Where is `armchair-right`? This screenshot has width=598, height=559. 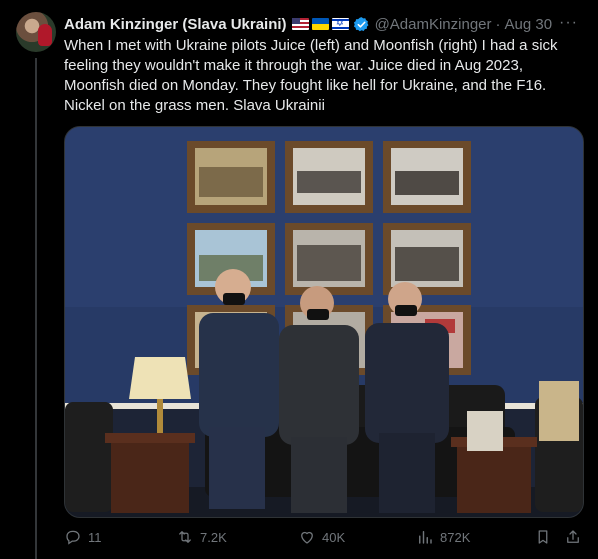 armchair-right is located at coordinates (559, 446).